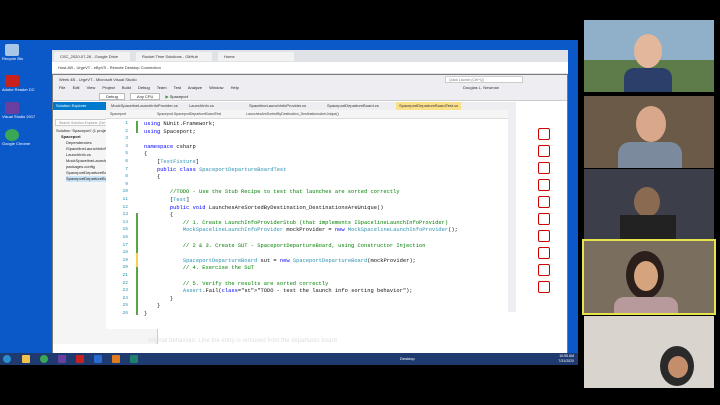 The image size is (720, 405). What do you see at coordinates (125, 306) in the screenshot?
I see `line-number: 25` at bounding box center [125, 306].